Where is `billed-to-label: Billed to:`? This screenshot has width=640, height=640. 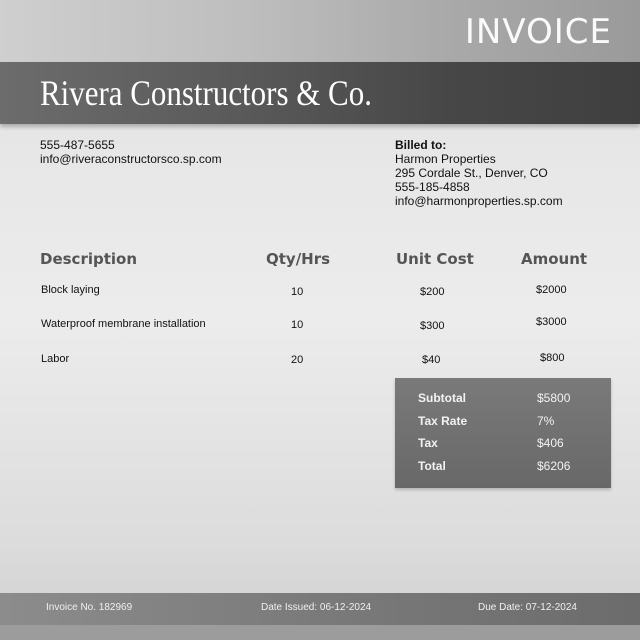 billed-to-label: Billed to: is located at coordinates (421, 145).